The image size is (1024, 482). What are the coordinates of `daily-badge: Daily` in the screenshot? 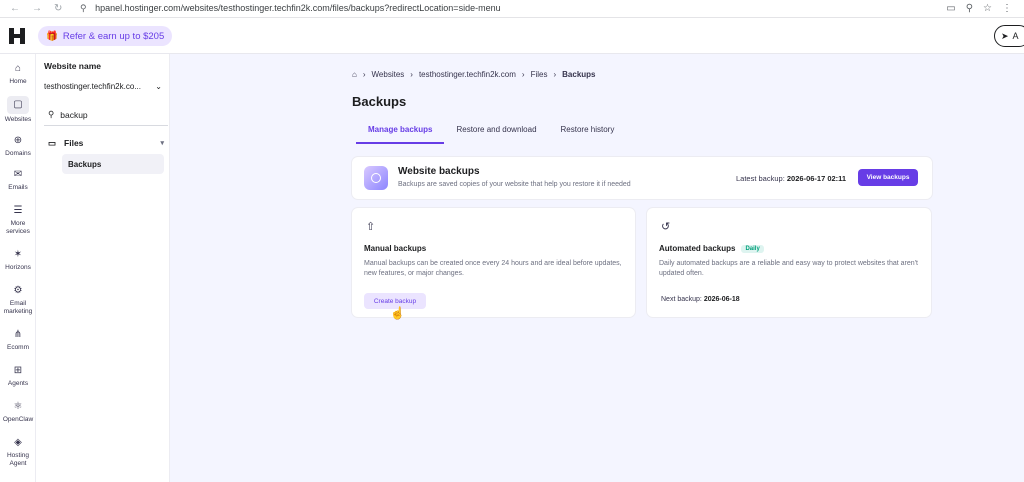 It's located at (752, 248).